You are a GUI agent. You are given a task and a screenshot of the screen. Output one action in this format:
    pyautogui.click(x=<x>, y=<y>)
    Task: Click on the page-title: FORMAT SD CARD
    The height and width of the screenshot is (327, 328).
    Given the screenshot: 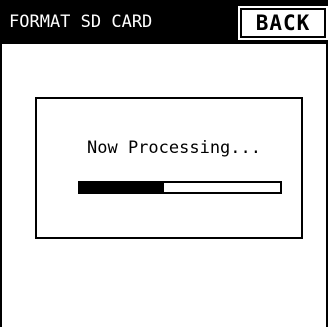 What is the action you would take?
    pyautogui.click(x=81, y=22)
    